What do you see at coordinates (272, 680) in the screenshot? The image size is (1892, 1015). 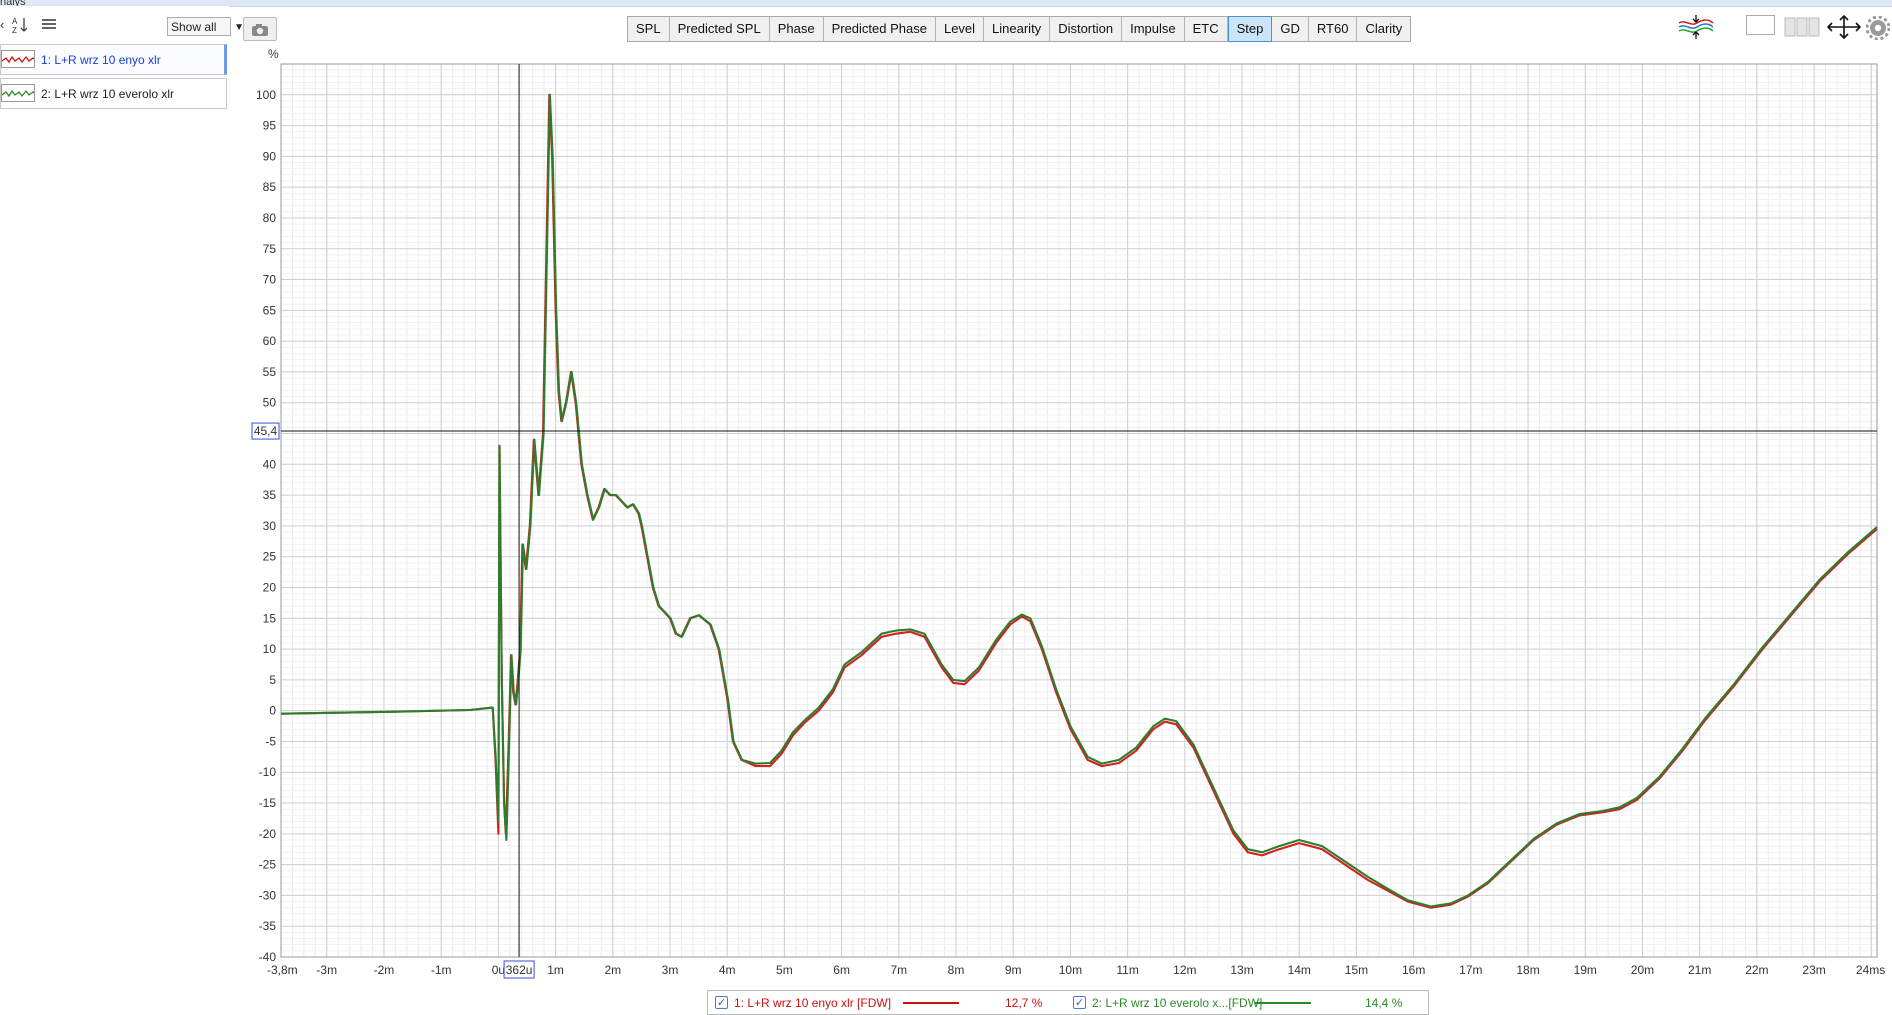 I see `y-tick-label: 5` at bounding box center [272, 680].